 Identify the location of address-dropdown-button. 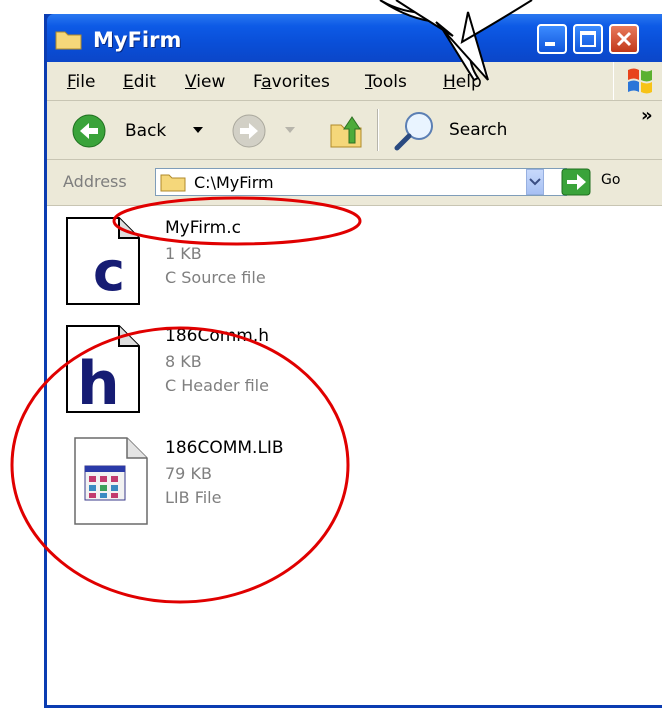
(535, 182).